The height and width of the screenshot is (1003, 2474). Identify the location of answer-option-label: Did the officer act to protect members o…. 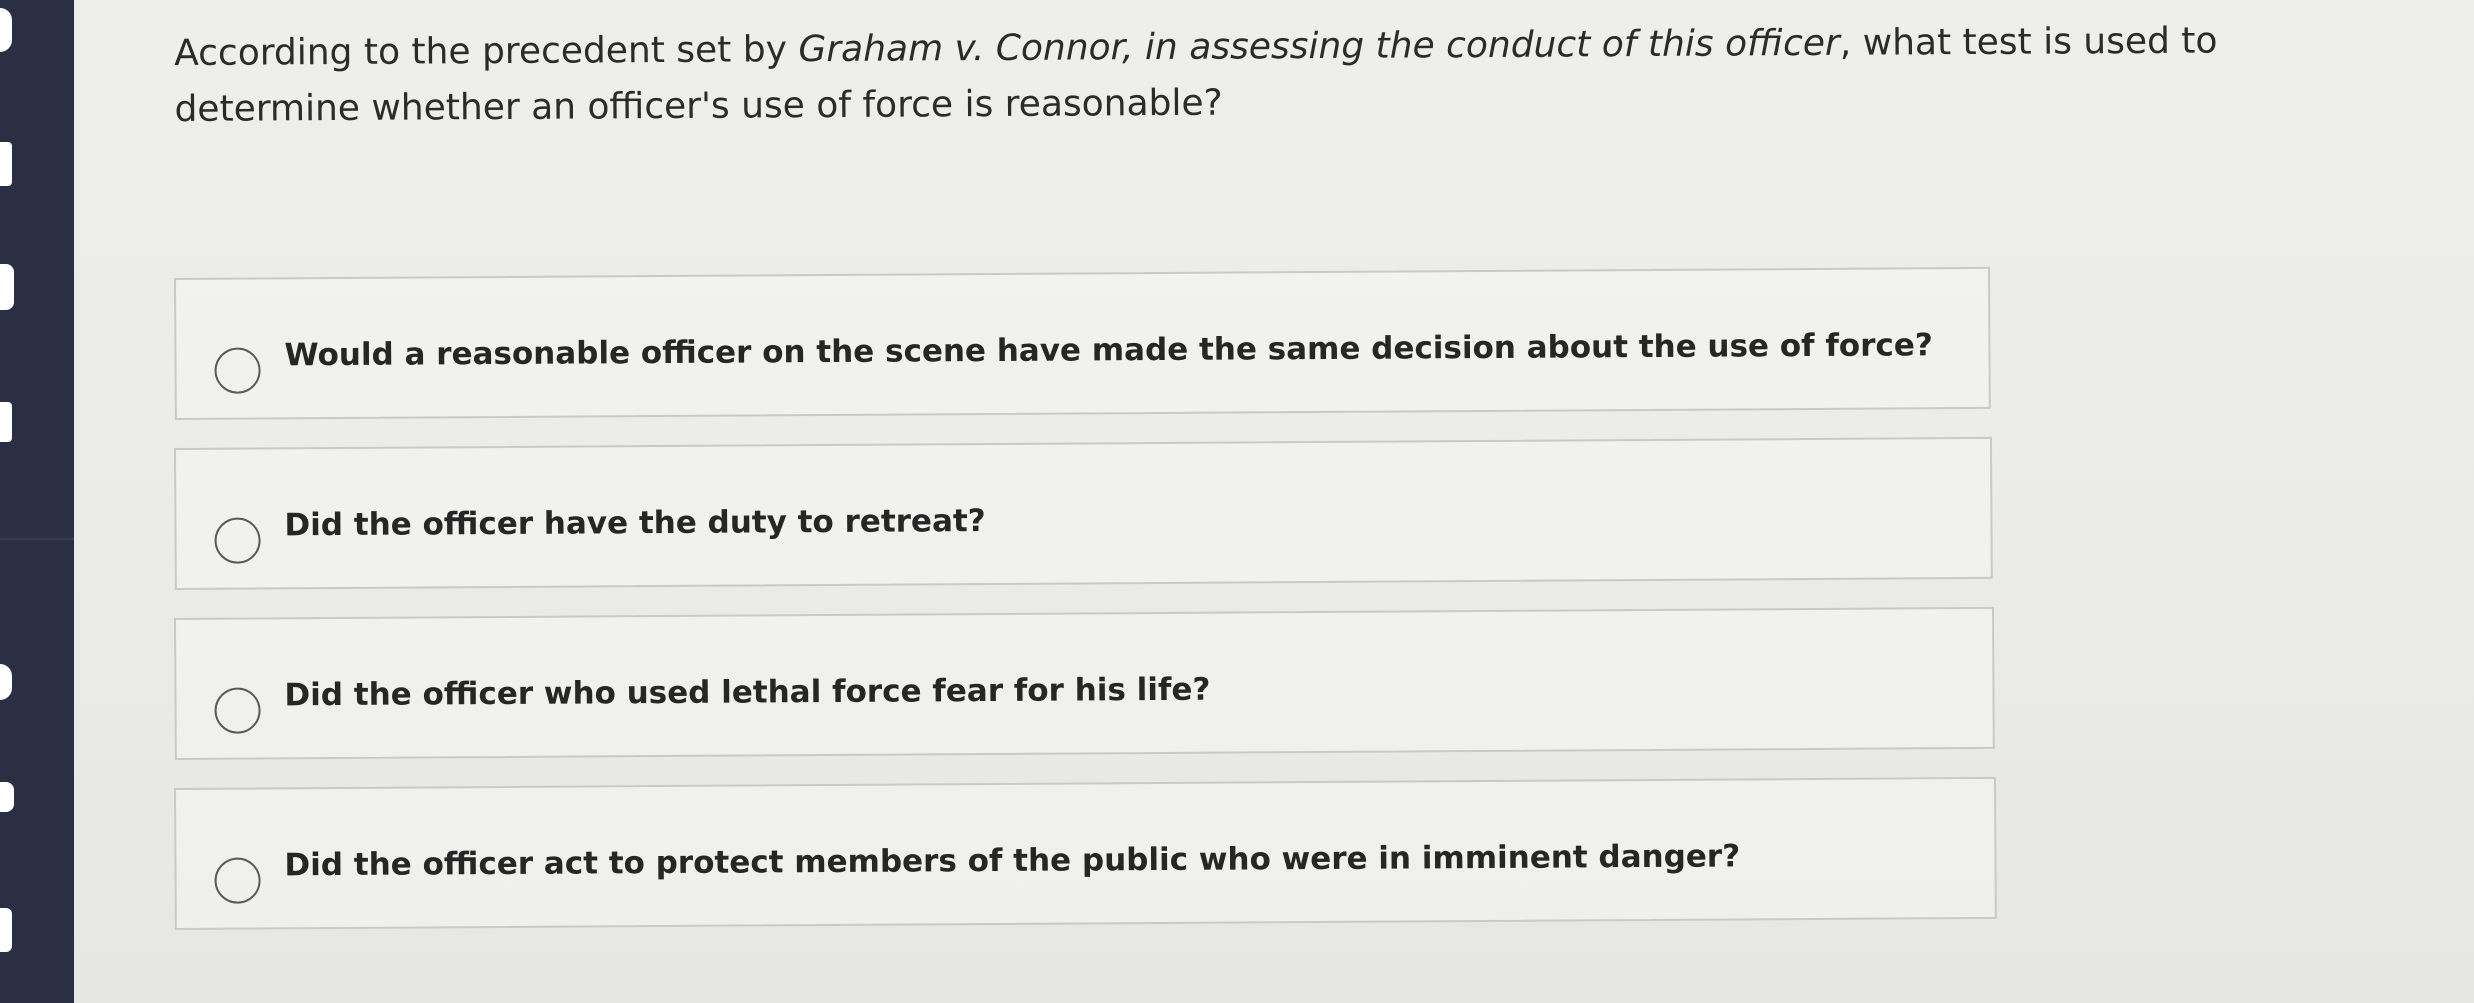
(1012, 861).